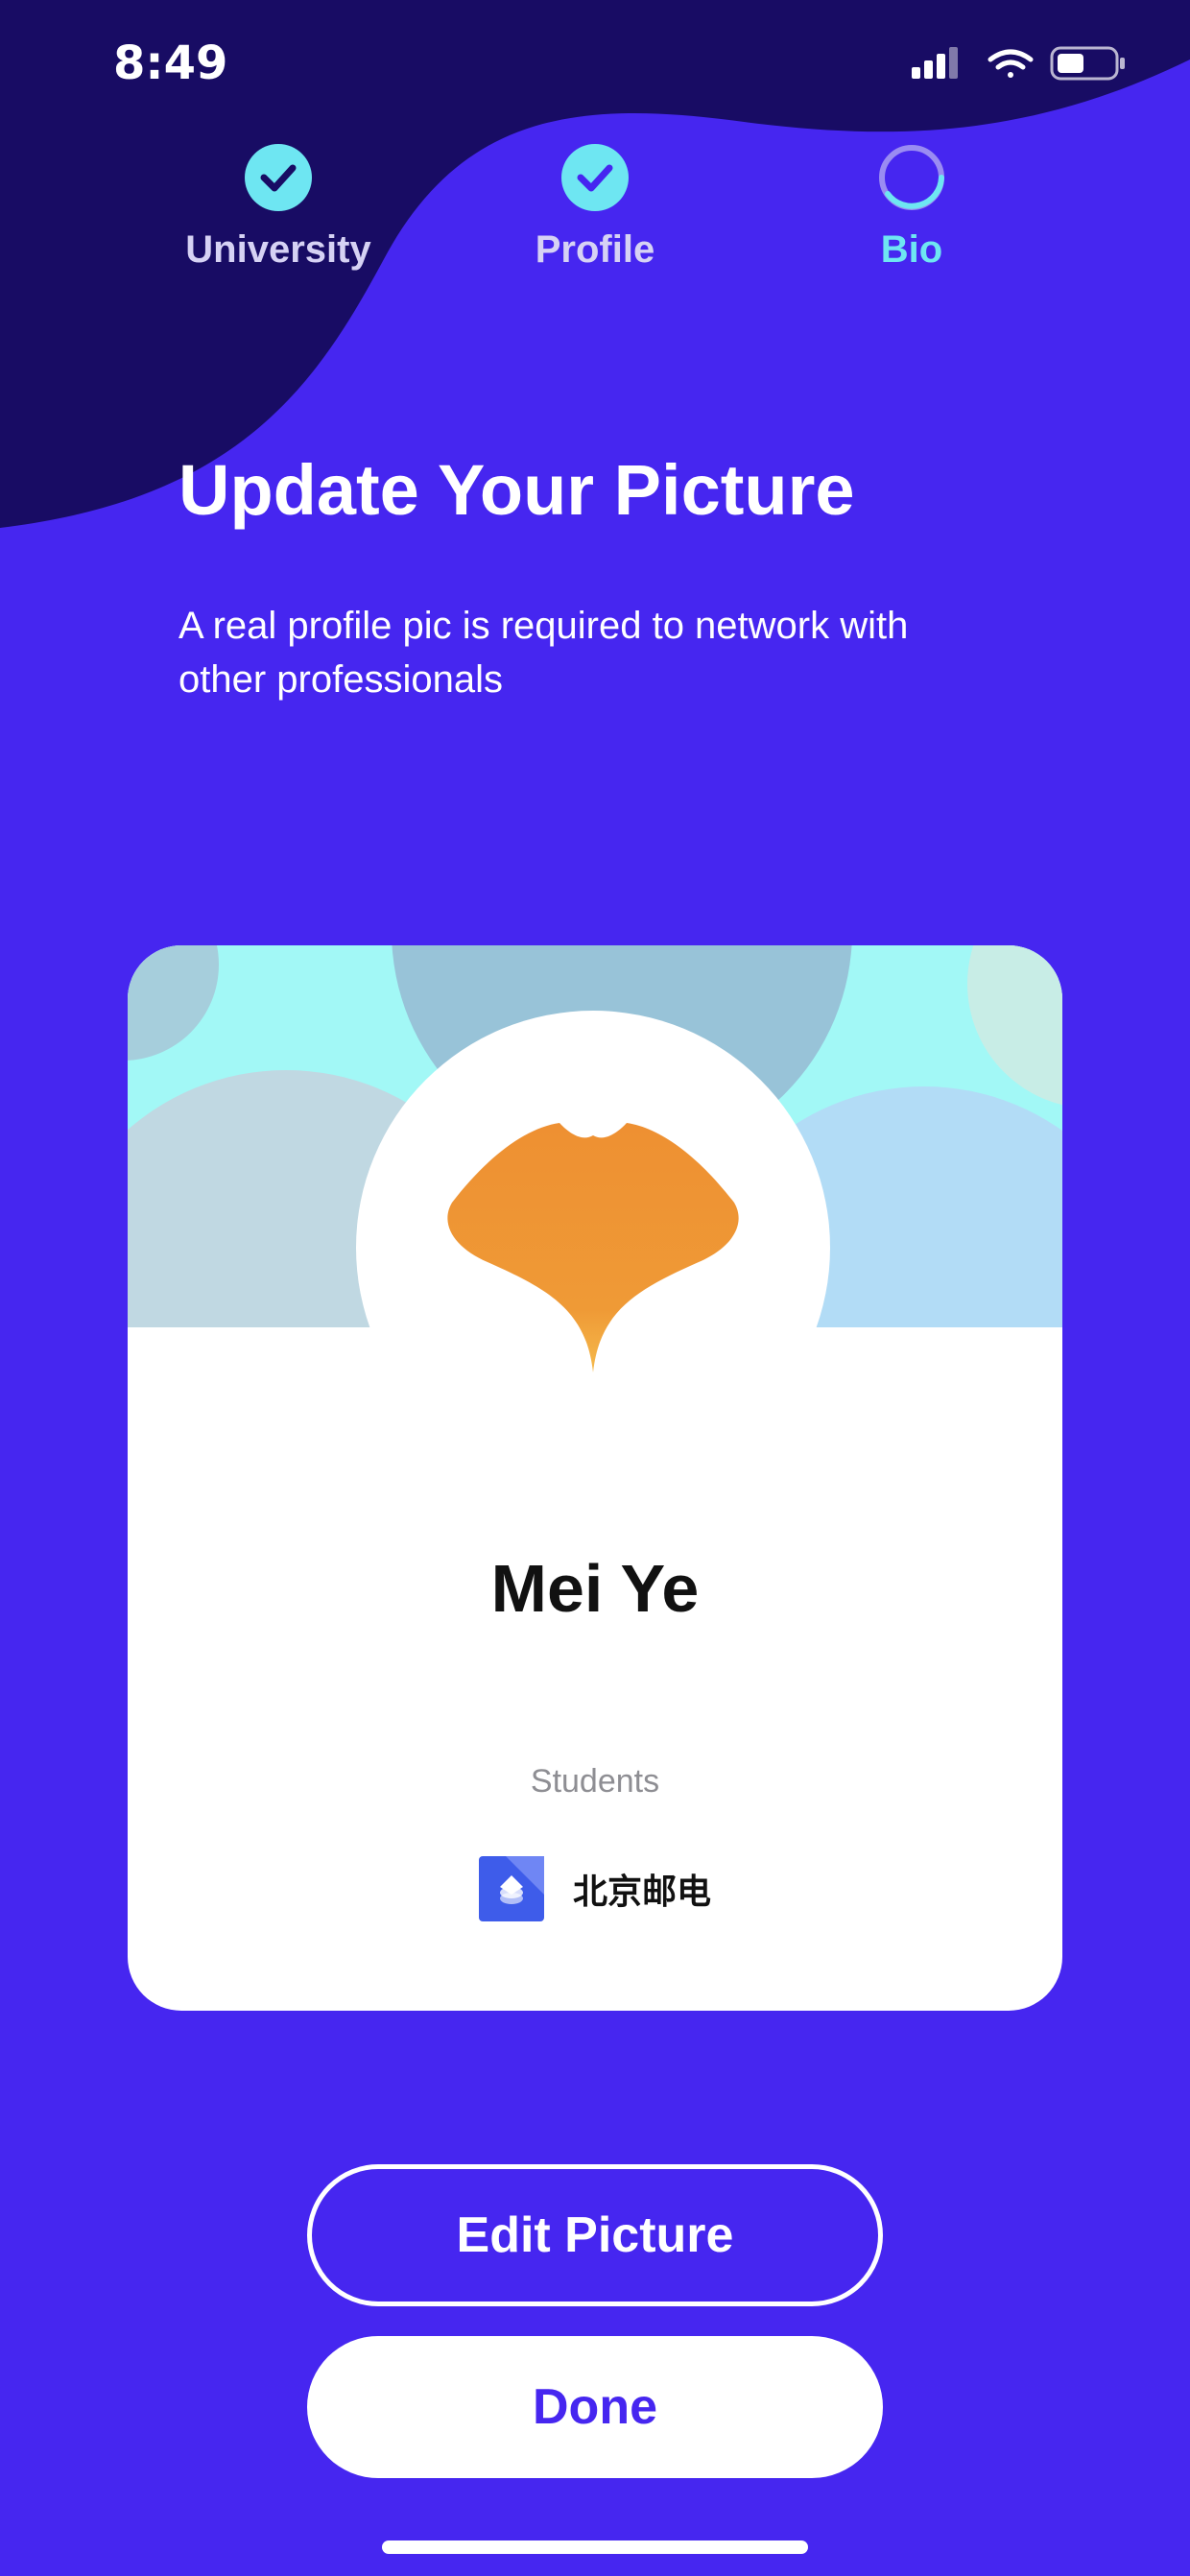 Image resolution: width=1190 pixels, height=2576 pixels. What do you see at coordinates (595, 2547) in the screenshot?
I see `home-indicator` at bounding box center [595, 2547].